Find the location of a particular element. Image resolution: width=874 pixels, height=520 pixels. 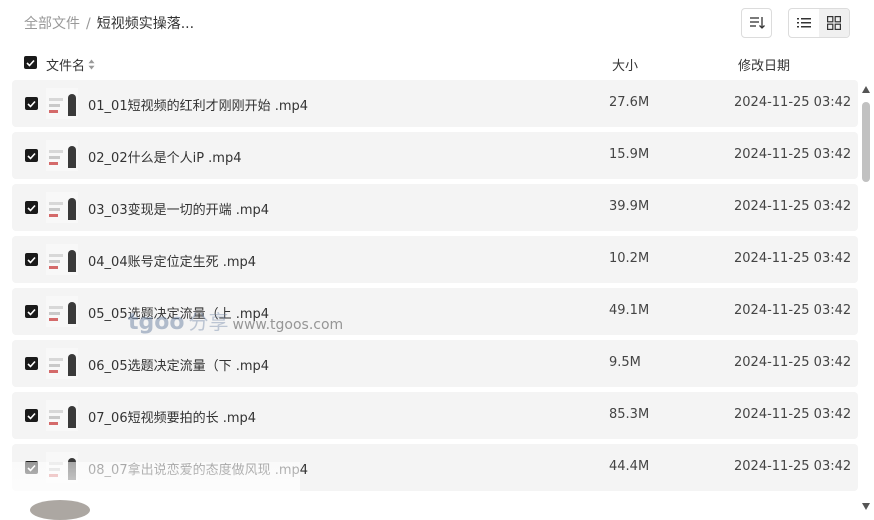

column-header-name: 文件名 is located at coordinates (70, 64).